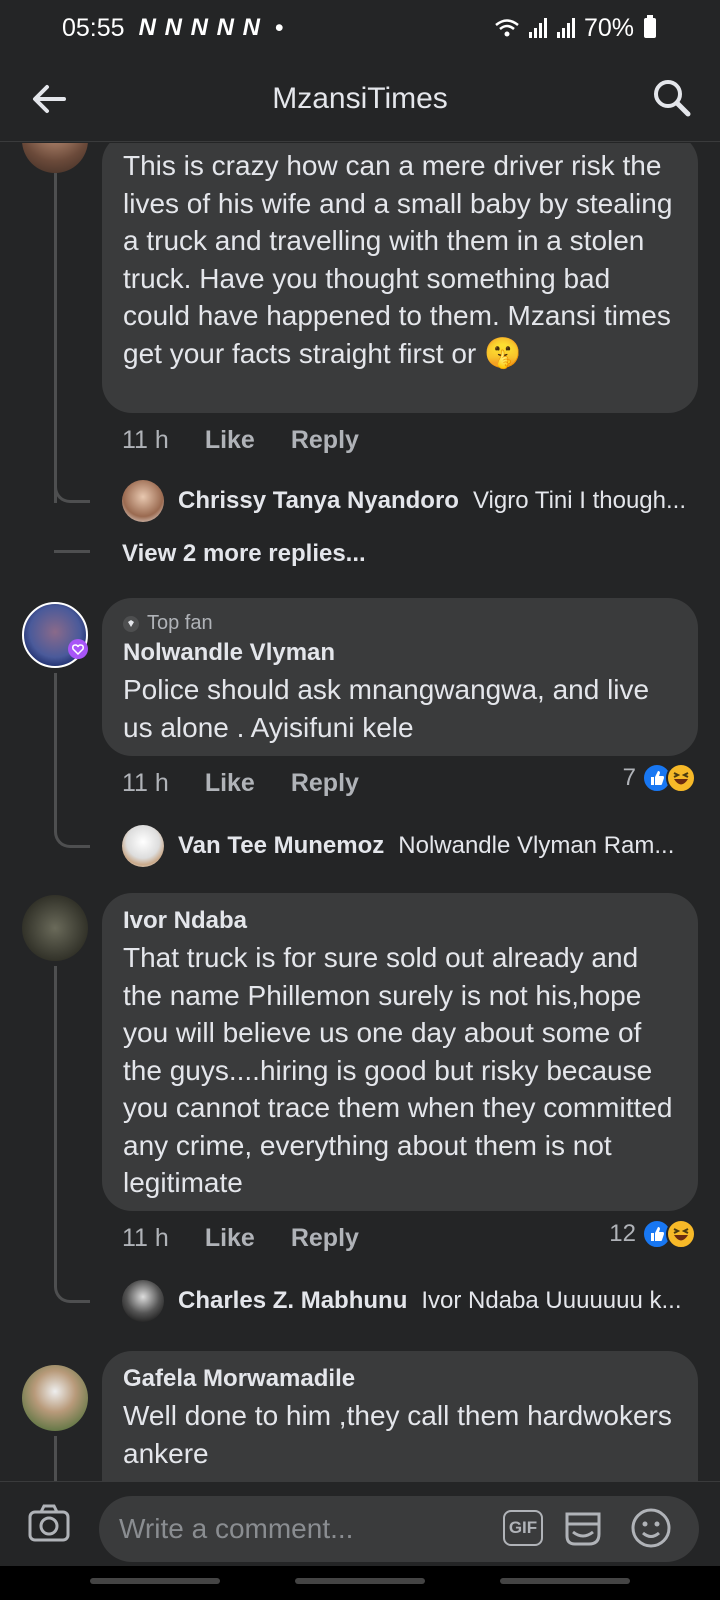  I want to click on comment-composer: GIF, so click(360, 1523).